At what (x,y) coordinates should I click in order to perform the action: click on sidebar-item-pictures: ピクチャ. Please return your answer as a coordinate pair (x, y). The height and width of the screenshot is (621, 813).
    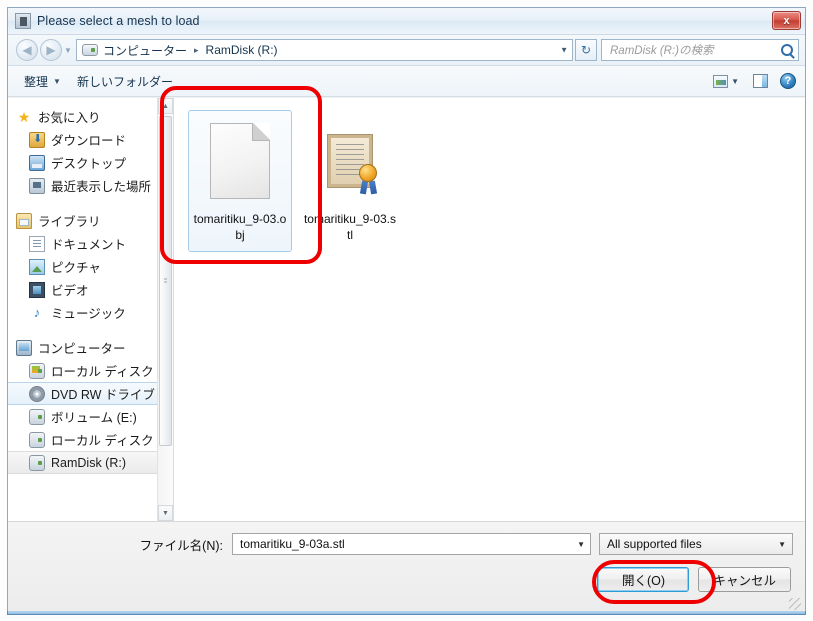
    Looking at the image, I should click on (90, 266).